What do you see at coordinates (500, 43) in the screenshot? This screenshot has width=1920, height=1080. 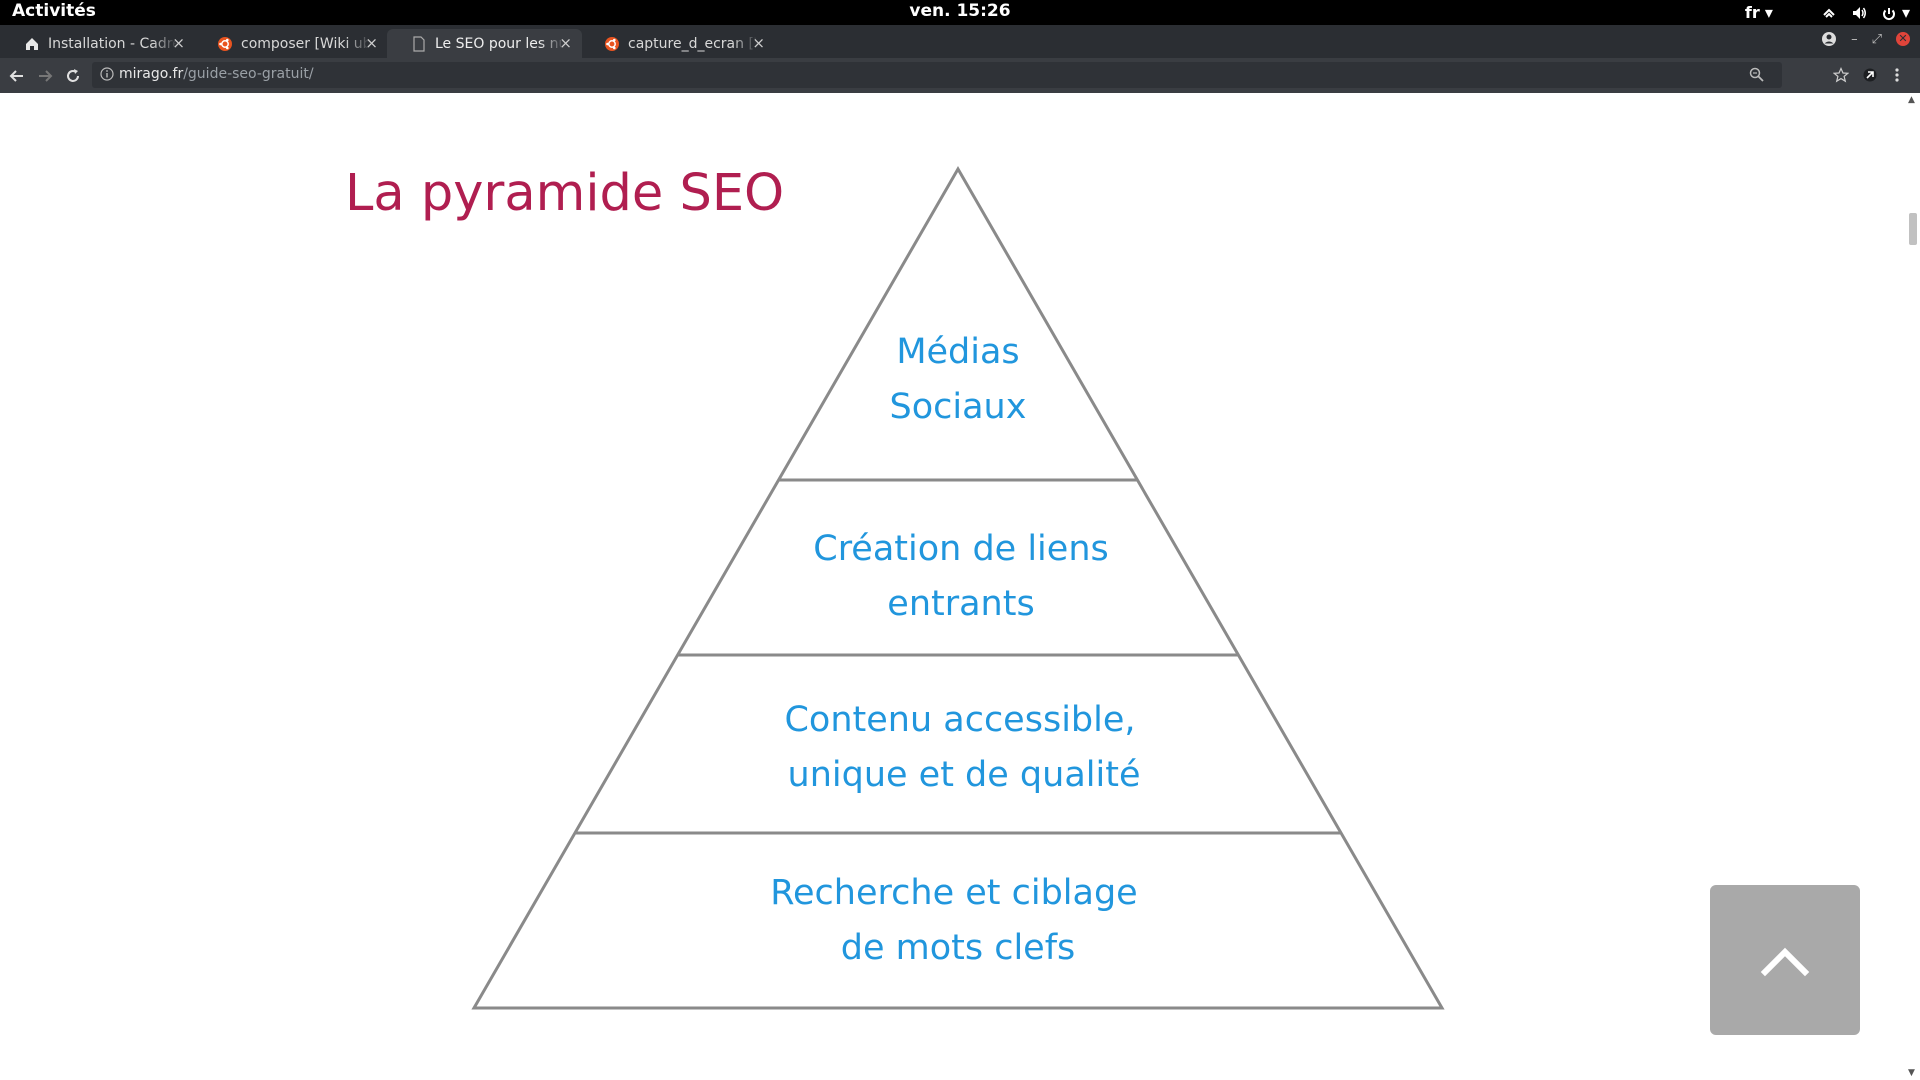 I see `tab-title: Le SEO pour les nul` at bounding box center [500, 43].